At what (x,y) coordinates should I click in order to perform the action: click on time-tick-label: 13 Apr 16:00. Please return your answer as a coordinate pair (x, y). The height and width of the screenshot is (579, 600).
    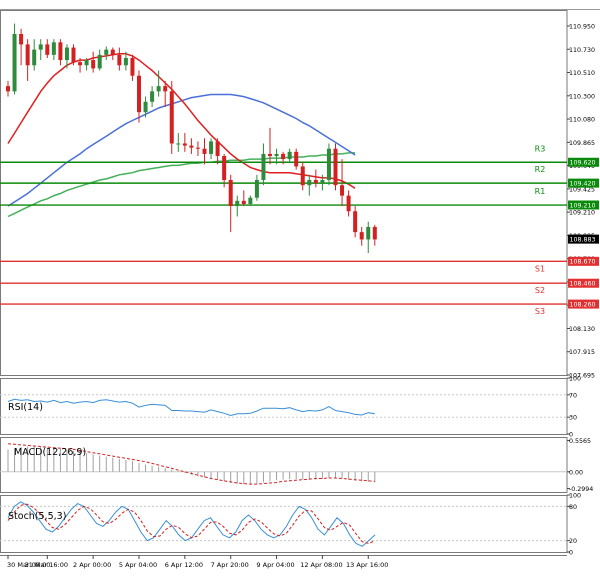
    Looking at the image, I should click on (367, 565).